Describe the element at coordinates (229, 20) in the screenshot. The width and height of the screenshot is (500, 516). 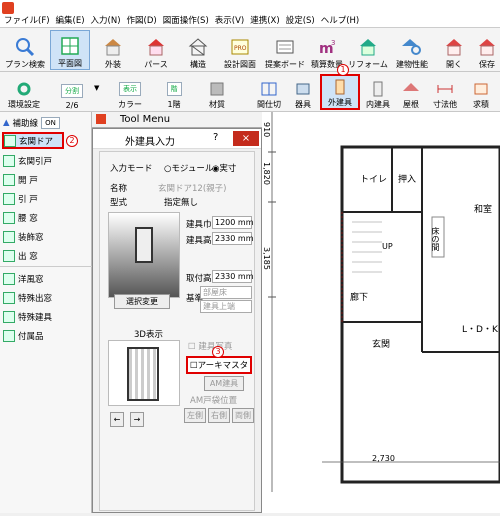
I see `menu-view: 表示(V)` at that location.